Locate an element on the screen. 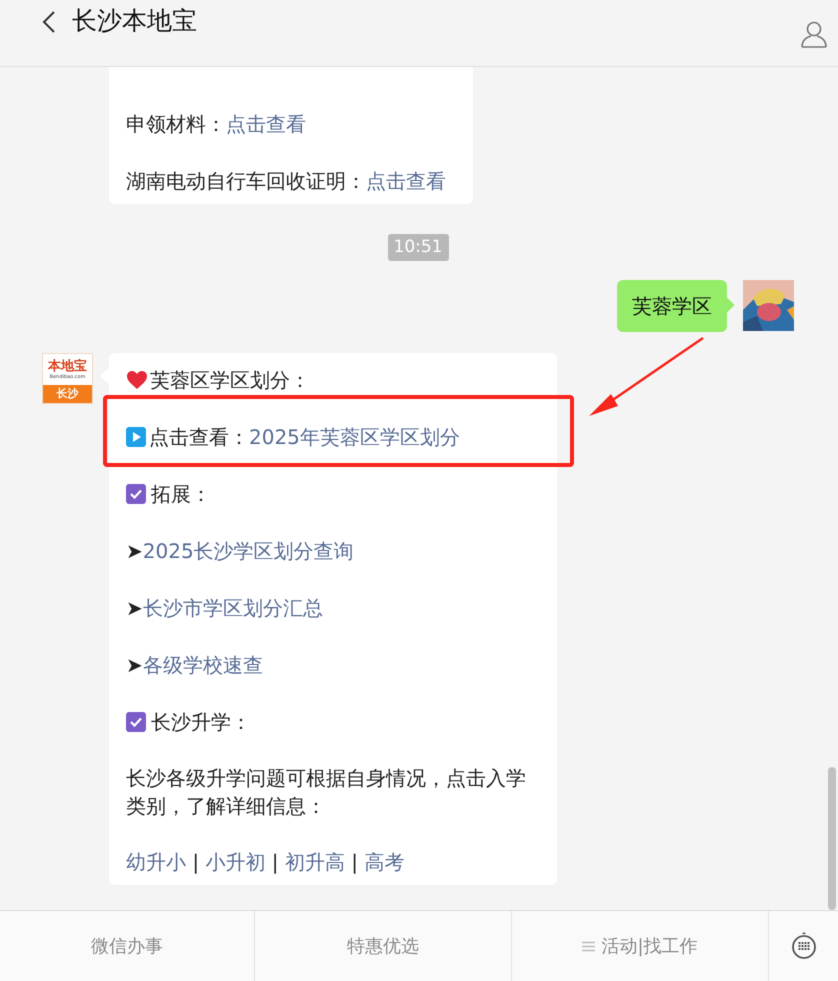  message-link: 小升初 is located at coordinates (235, 862).